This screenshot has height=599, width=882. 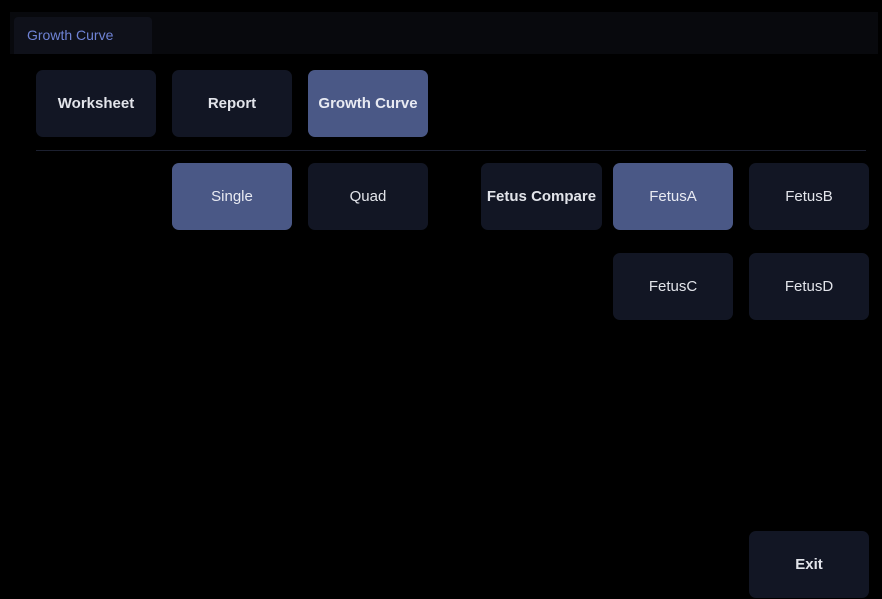 What do you see at coordinates (673, 286) in the screenshot?
I see `fetus-c-button: FetusC` at bounding box center [673, 286].